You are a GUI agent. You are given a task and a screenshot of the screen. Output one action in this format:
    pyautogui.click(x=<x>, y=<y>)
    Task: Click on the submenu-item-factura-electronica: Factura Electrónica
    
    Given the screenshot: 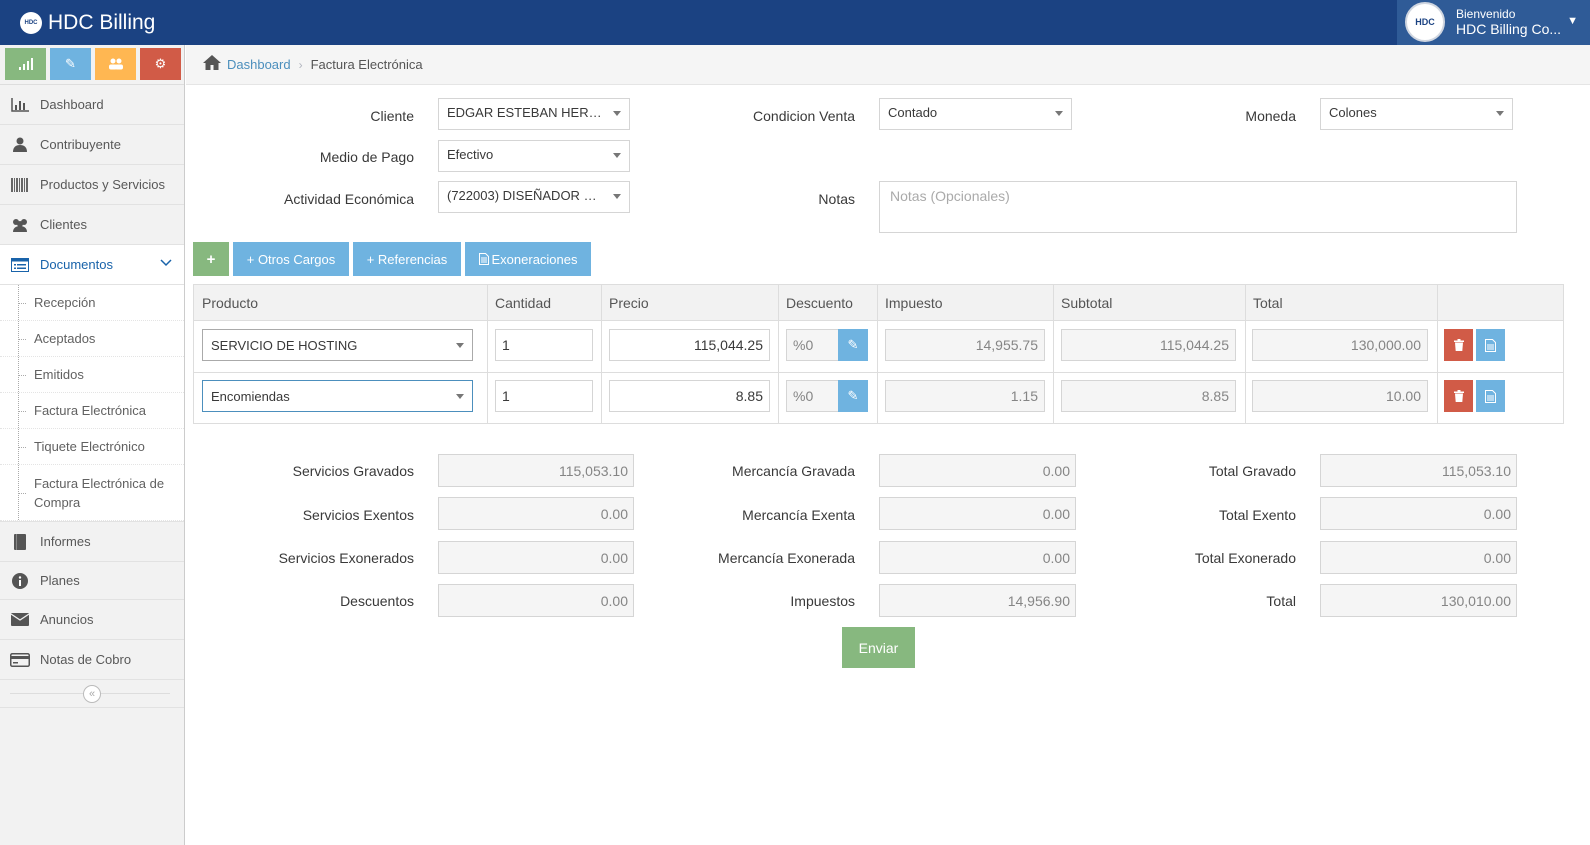 What is the action you would take?
    pyautogui.click(x=92, y=411)
    